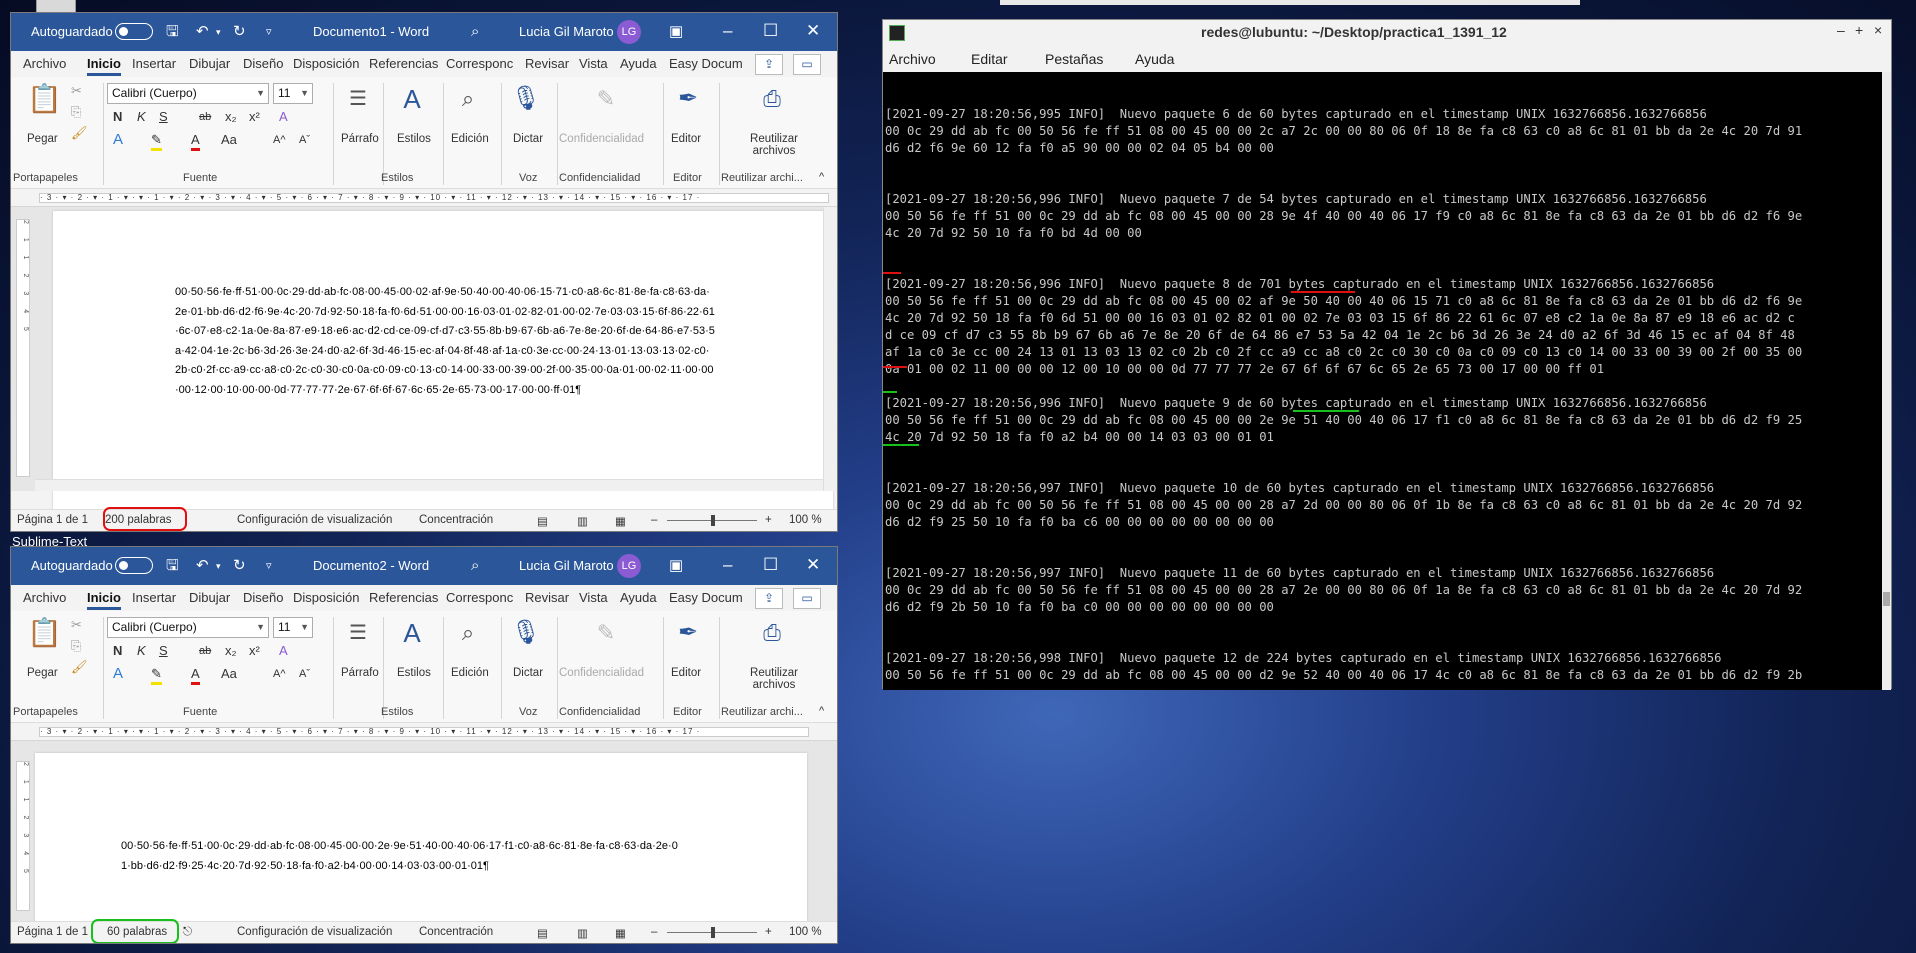  Describe the element at coordinates (713, 932) in the screenshot. I see `zoom-slider-thumb` at that location.